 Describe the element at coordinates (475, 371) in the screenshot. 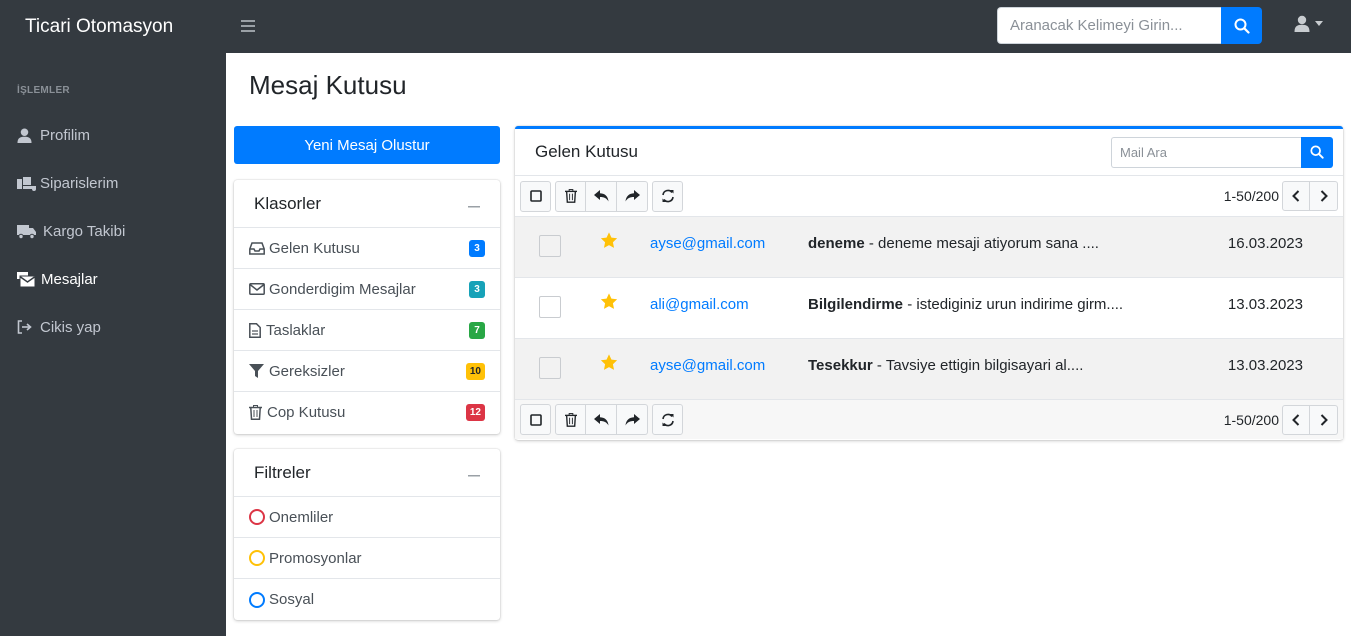

I see `count-badge: 10` at that location.